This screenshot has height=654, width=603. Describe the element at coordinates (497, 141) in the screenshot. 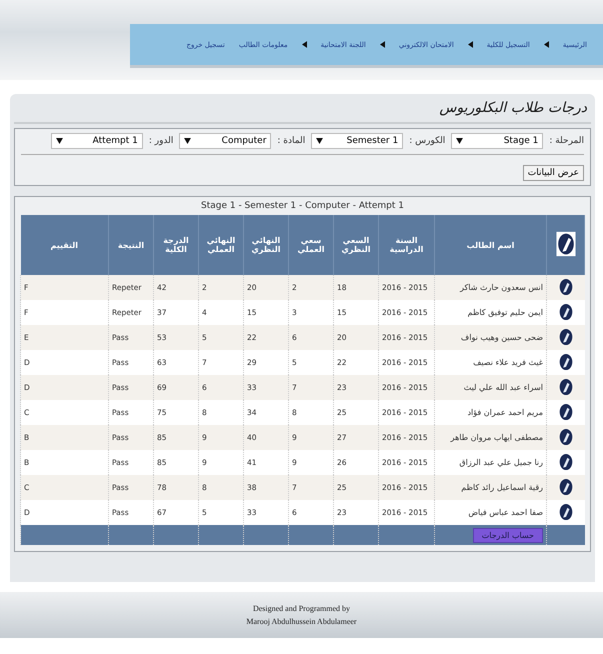

I see `dropdown: Stage 1` at that location.